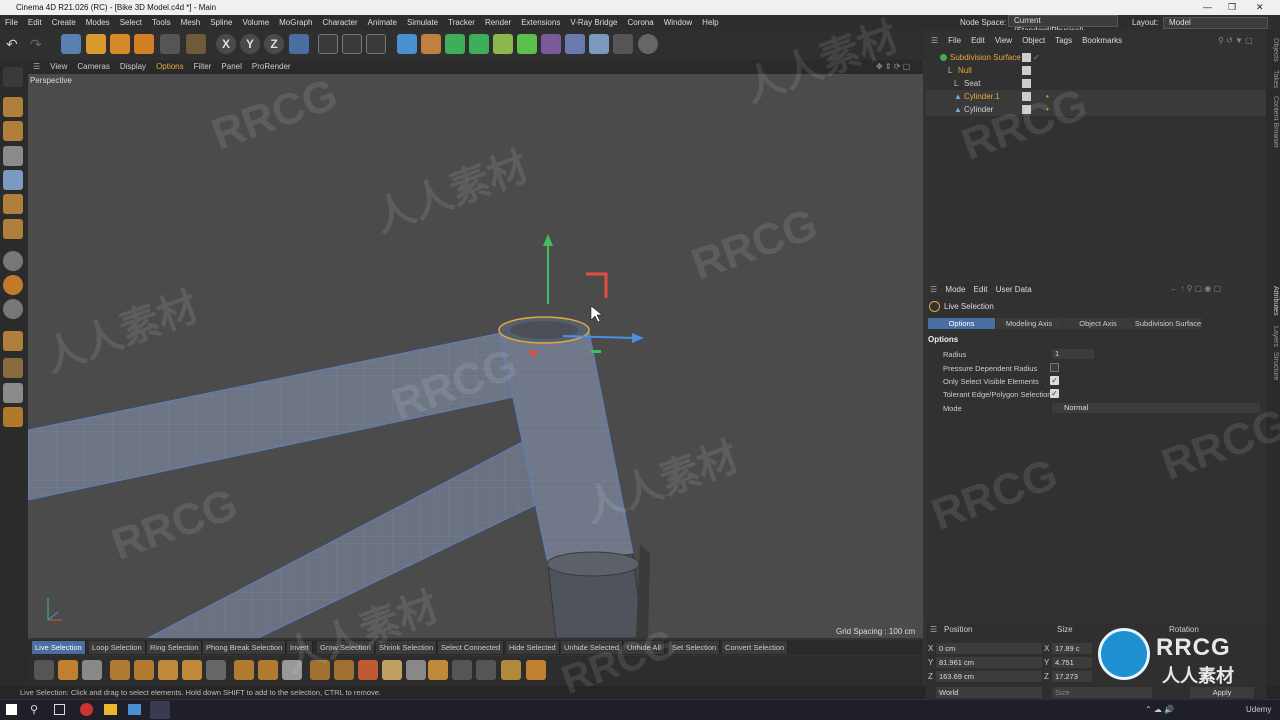  Describe the element at coordinates (64, 22) in the screenshot. I see `menu-create: Create` at that location.